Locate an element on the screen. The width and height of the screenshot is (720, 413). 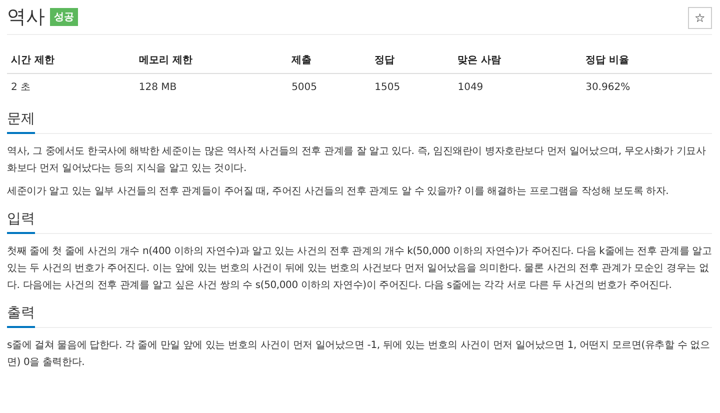
paragraph: 첫째 줄에 첫 줄에 사건의 개수 n(400 이하의 자연수)과 알고 있는 사건의 전후 관계의 개수 k(50,000 이하의 자연수)가 주어진다. 다음 k줄에는 전후 관계를 알고 있는 두 사건의 번호가 주어진다. 이는 앞에 있는 번호의 사건이 뒤에 있는 번호의 사건보다 먼저 일어났음을 의미한다. 물론 사건의 전후 관계가 모순인 경우는 없다. 다음에는 사건의 전후 관계를 알고 싶은 사건 쌍의 수 s(50,000 이하의 자연수)이 주어진다. 다음 s줄에는 각각 서로 다른 두 사건의 번호가 주어진다. is located at coordinates (359, 269).